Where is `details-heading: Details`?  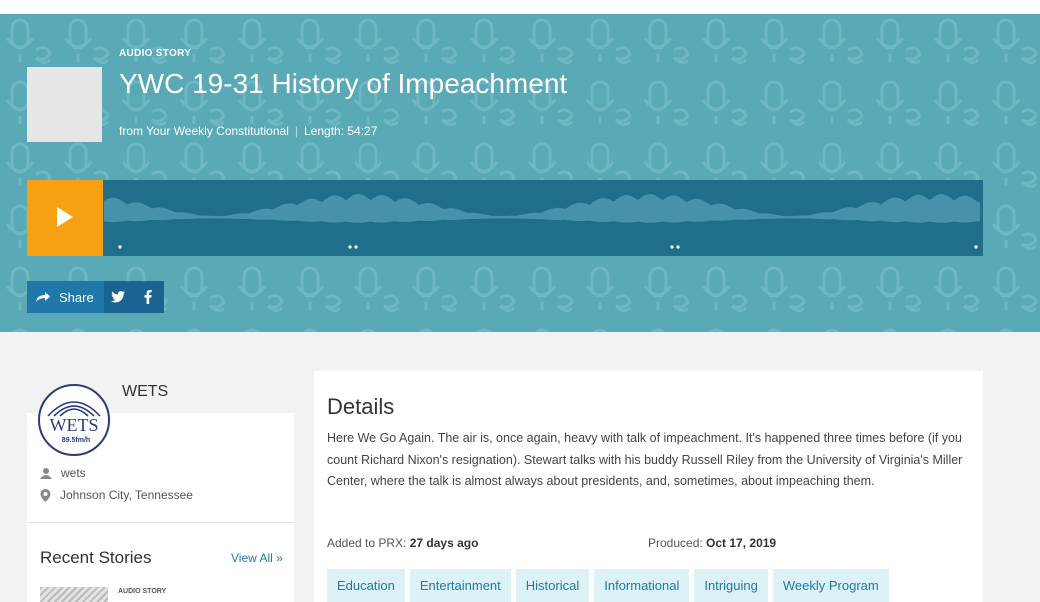
details-heading: Details is located at coordinates (361, 406).